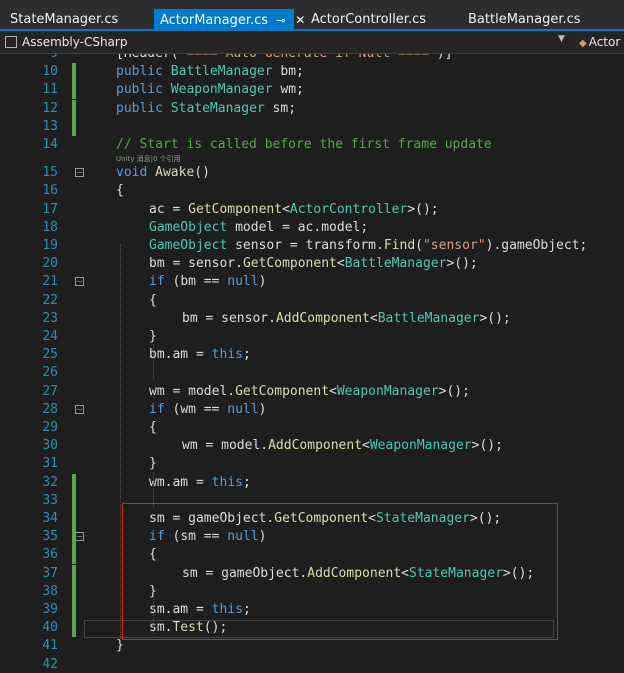  What do you see at coordinates (29, 58) in the screenshot?
I see `line-number: 9` at bounding box center [29, 58].